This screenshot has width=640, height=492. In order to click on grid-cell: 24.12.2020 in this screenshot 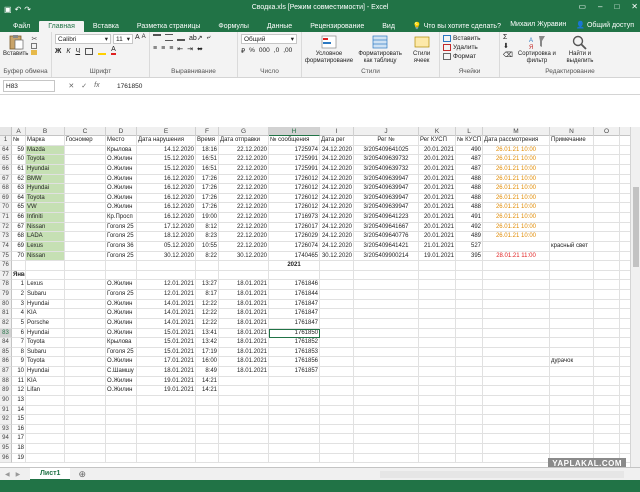, I will do `click(337, 169)`.